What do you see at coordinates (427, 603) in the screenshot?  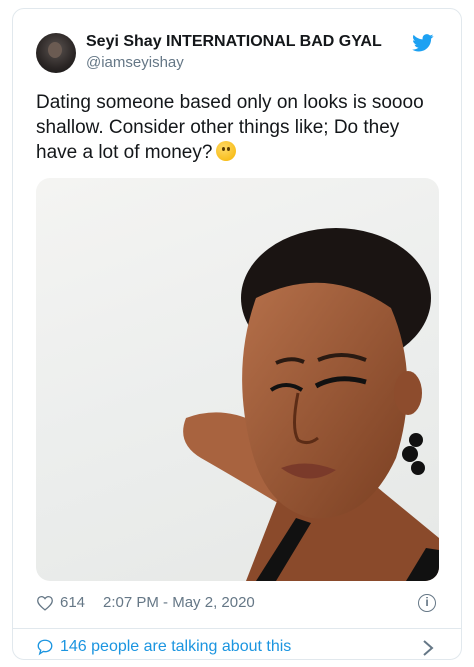 I see `info-icon: i` at bounding box center [427, 603].